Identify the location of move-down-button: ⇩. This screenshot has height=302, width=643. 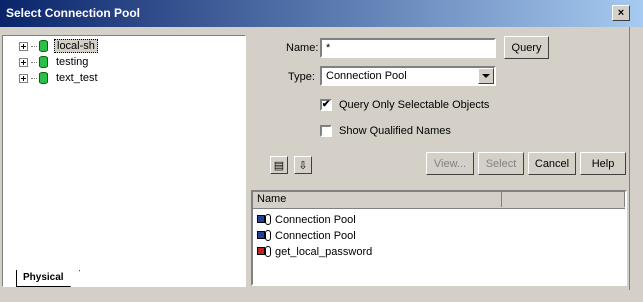
(303, 165).